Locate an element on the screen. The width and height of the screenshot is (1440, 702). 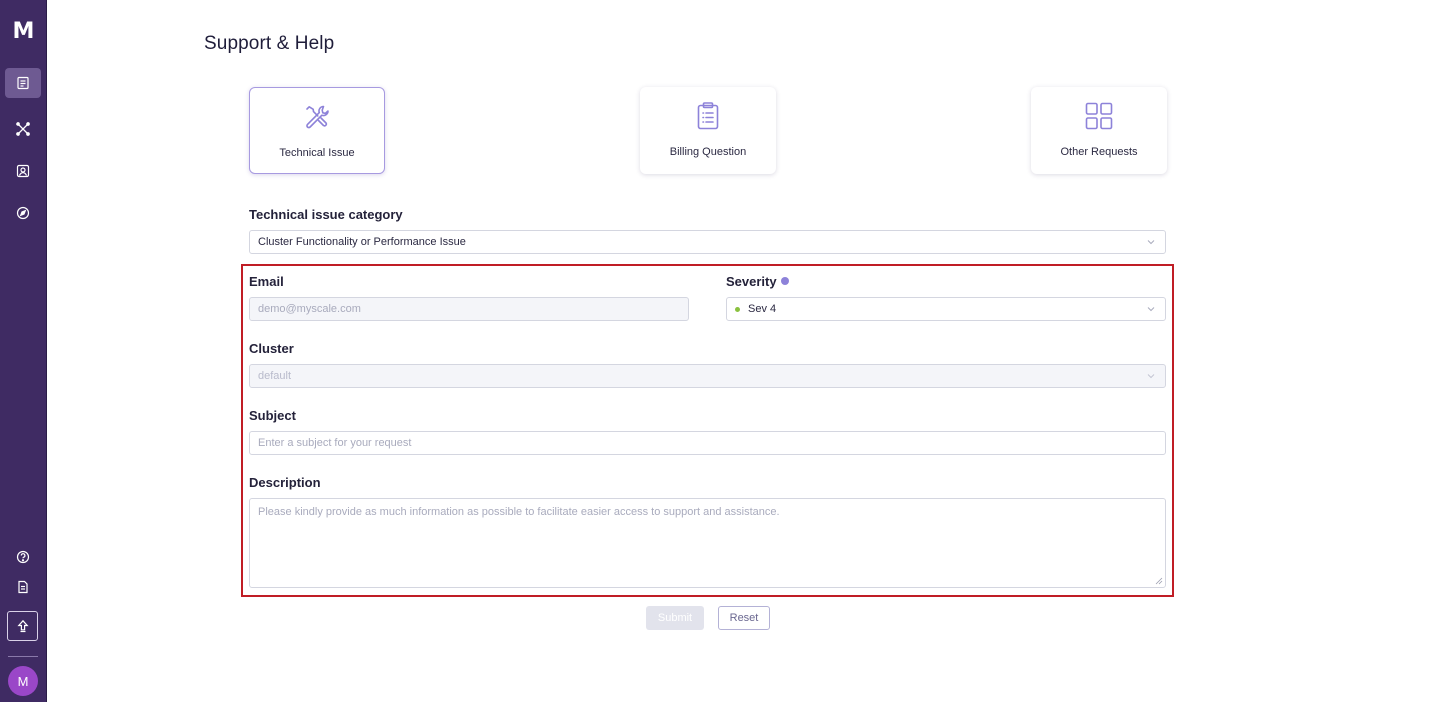
email-placeholder: demo@myscale.com is located at coordinates (309, 309).